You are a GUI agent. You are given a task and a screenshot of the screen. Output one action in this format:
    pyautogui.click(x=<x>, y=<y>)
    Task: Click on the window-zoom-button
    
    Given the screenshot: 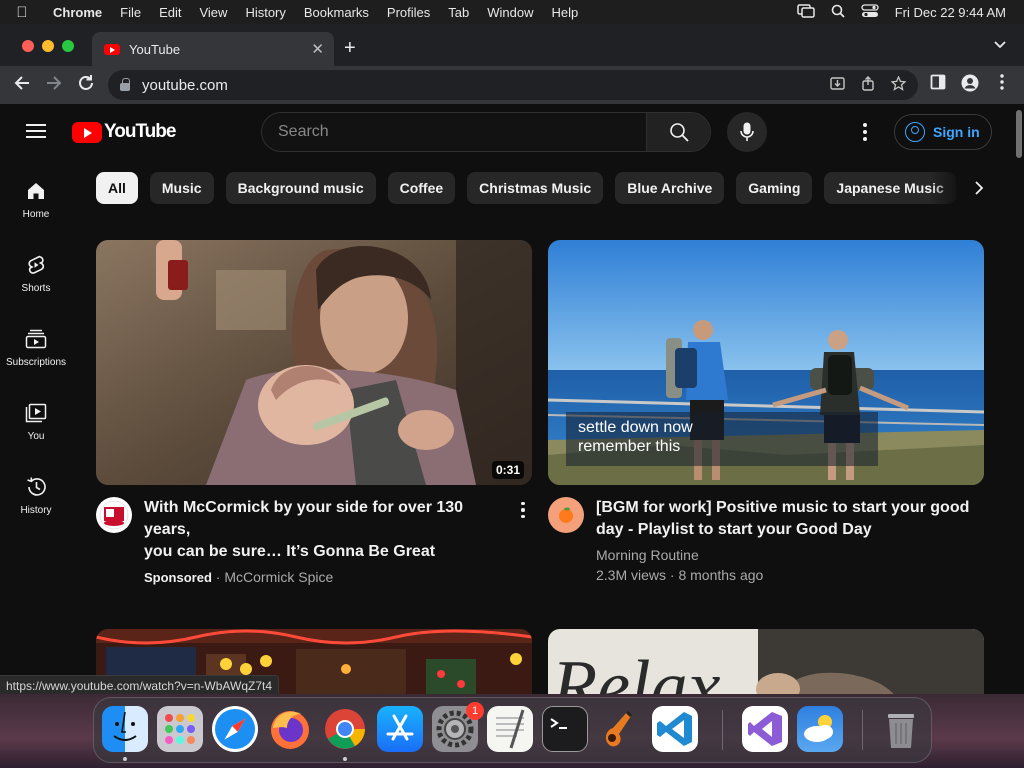 What is the action you would take?
    pyautogui.click(x=68, y=46)
    